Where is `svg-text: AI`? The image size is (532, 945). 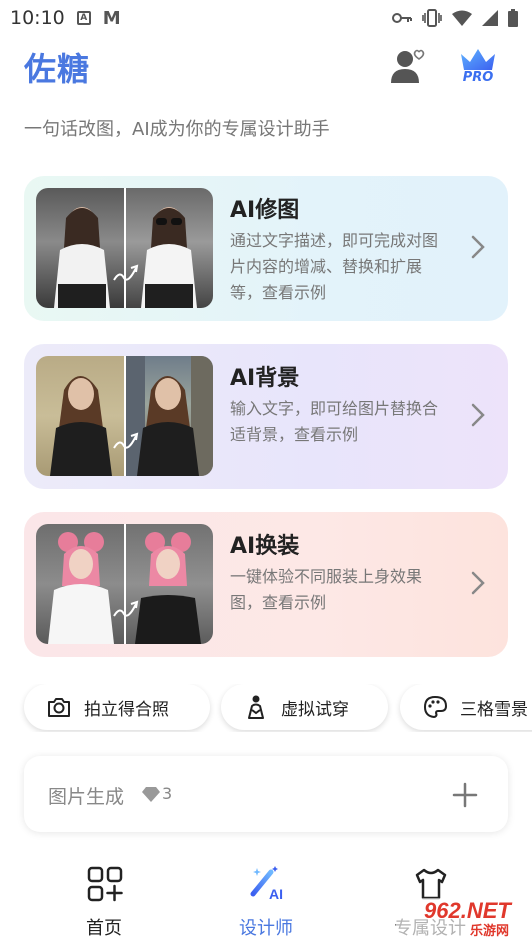
svg-text: AI is located at coordinates (276, 894).